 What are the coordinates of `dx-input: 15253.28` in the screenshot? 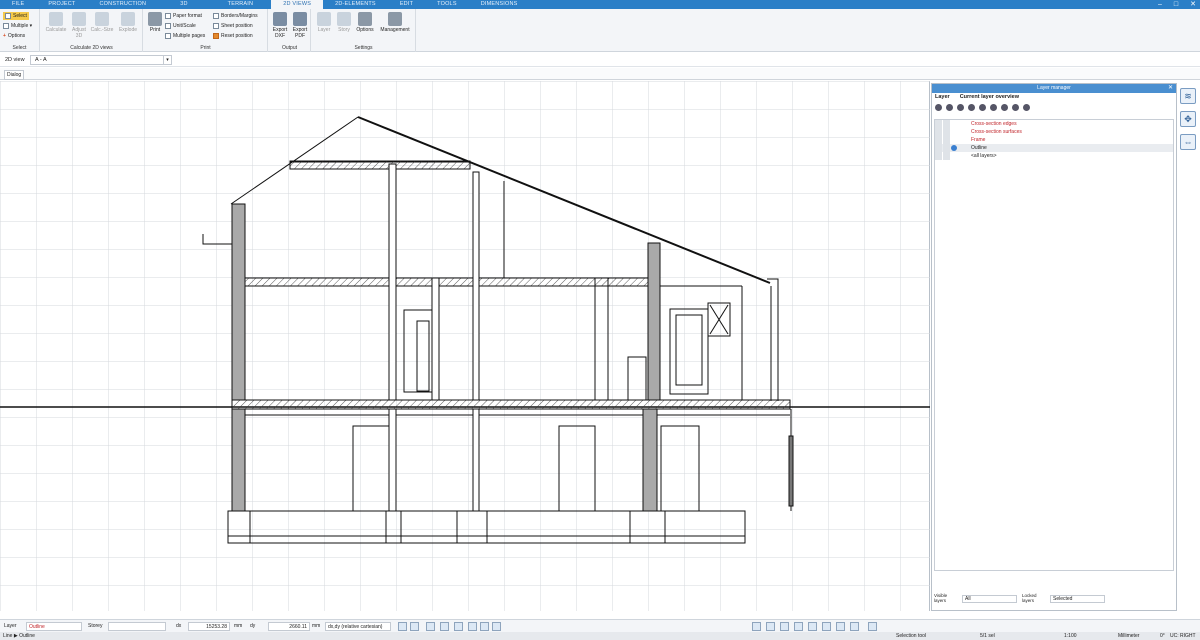 It's located at (209, 626).